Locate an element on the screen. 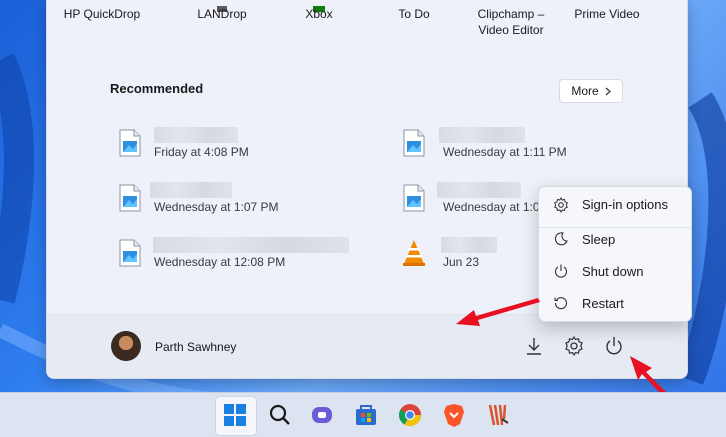 The width and height of the screenshot is (726, 437). recommended-item-date: Friday at 4:08 PM is located at coordinates (201, 152).